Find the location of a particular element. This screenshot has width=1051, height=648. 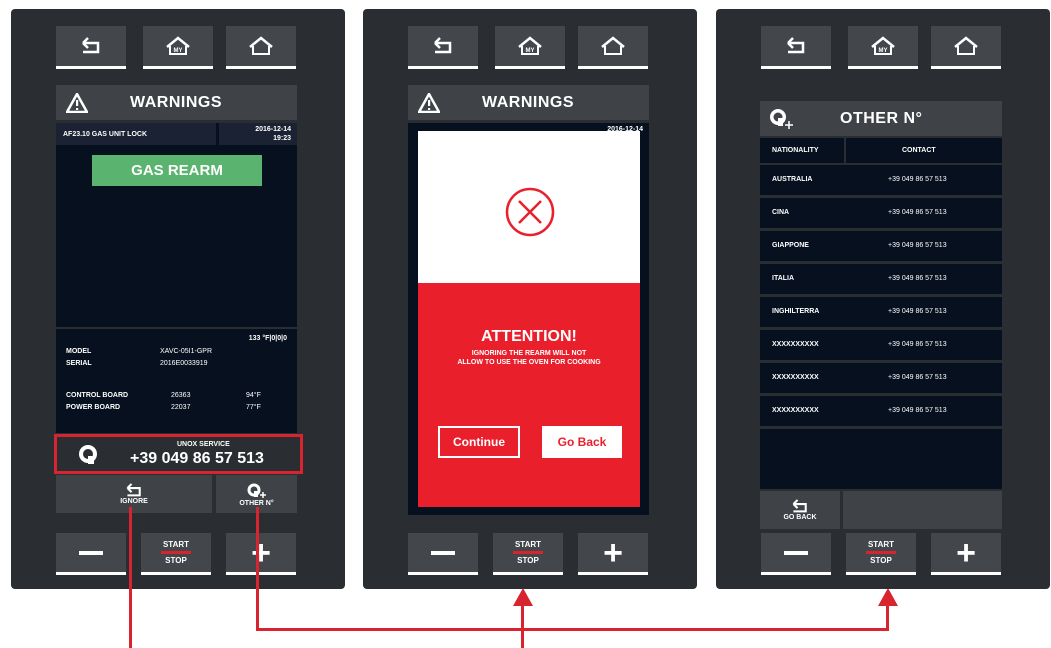

error-x-icon is located at coordinates (530, 212).